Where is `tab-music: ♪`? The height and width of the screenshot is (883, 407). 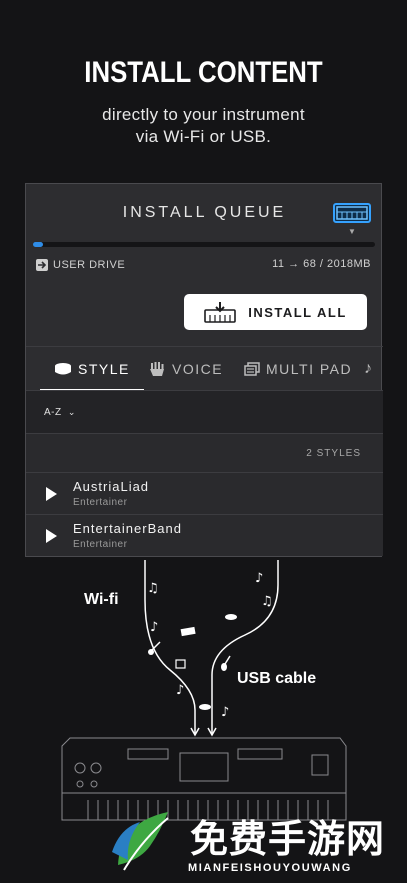
tab-music: ♪ is located at coordinates (369, 369).